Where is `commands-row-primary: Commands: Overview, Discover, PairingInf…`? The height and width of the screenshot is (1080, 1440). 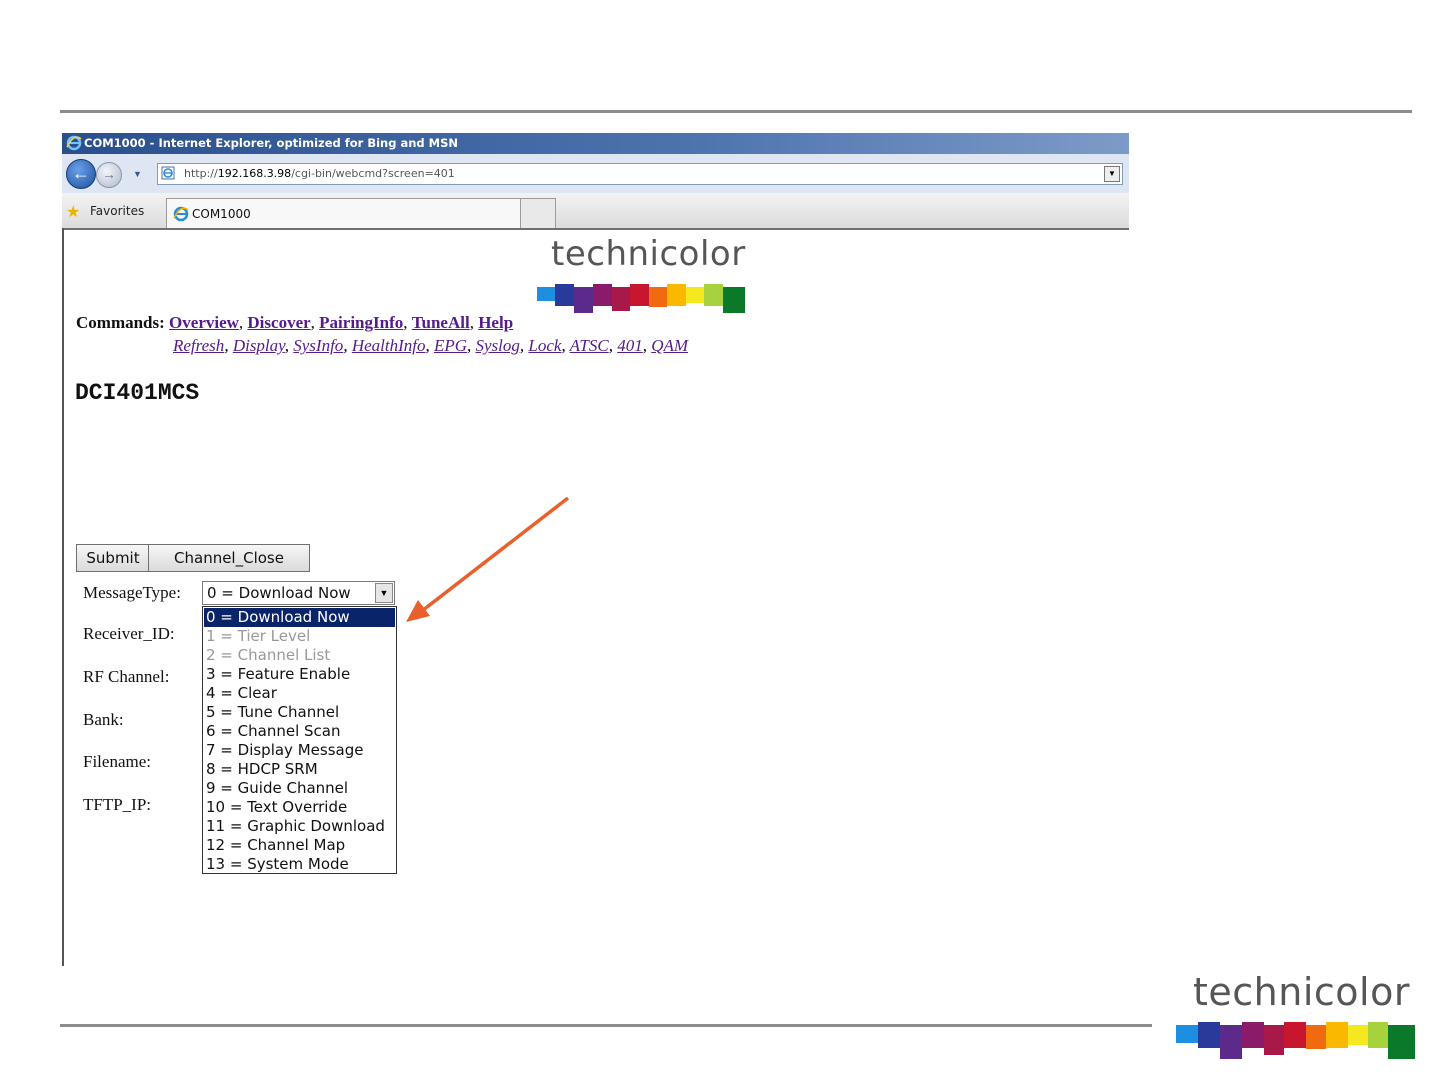 commands-row-primary: Commands: Overview, Discover, PairingInf… is located at coordinates (295, 322).